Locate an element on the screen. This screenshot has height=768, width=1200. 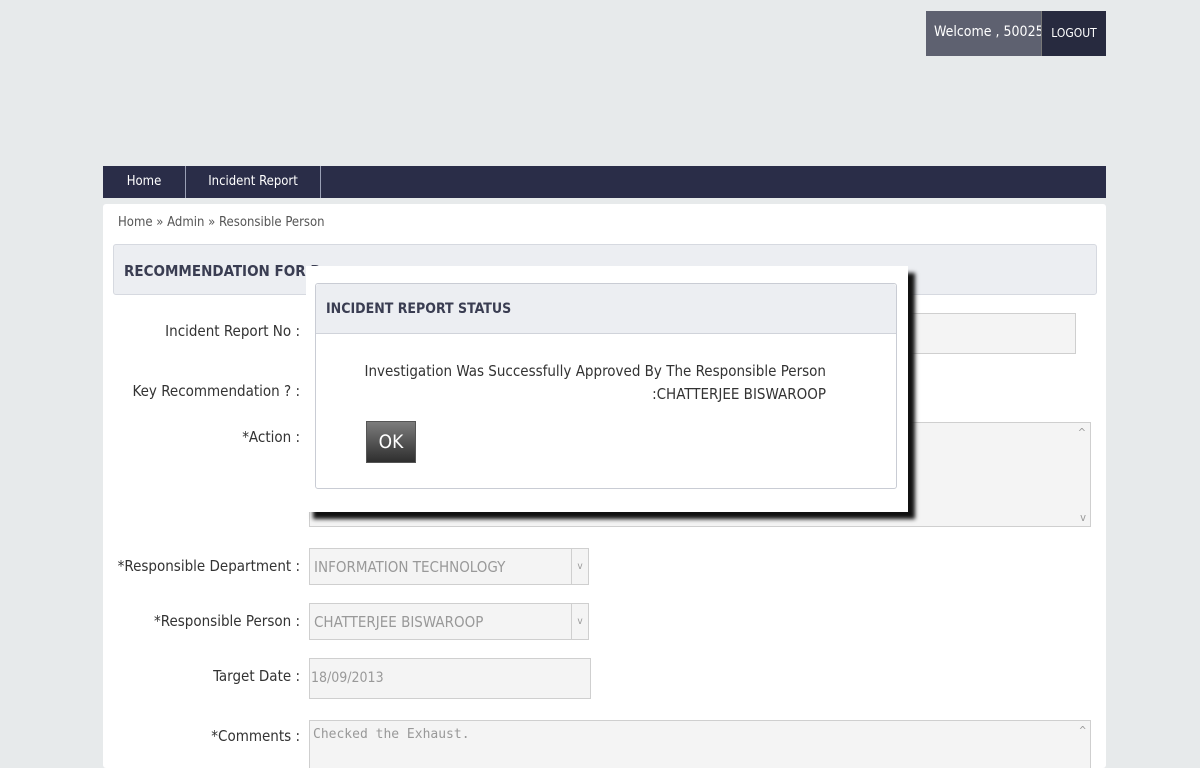
dialog-message-line-2: :CHATTERJEE BISWAROOP is located at coordinates (739, 394).